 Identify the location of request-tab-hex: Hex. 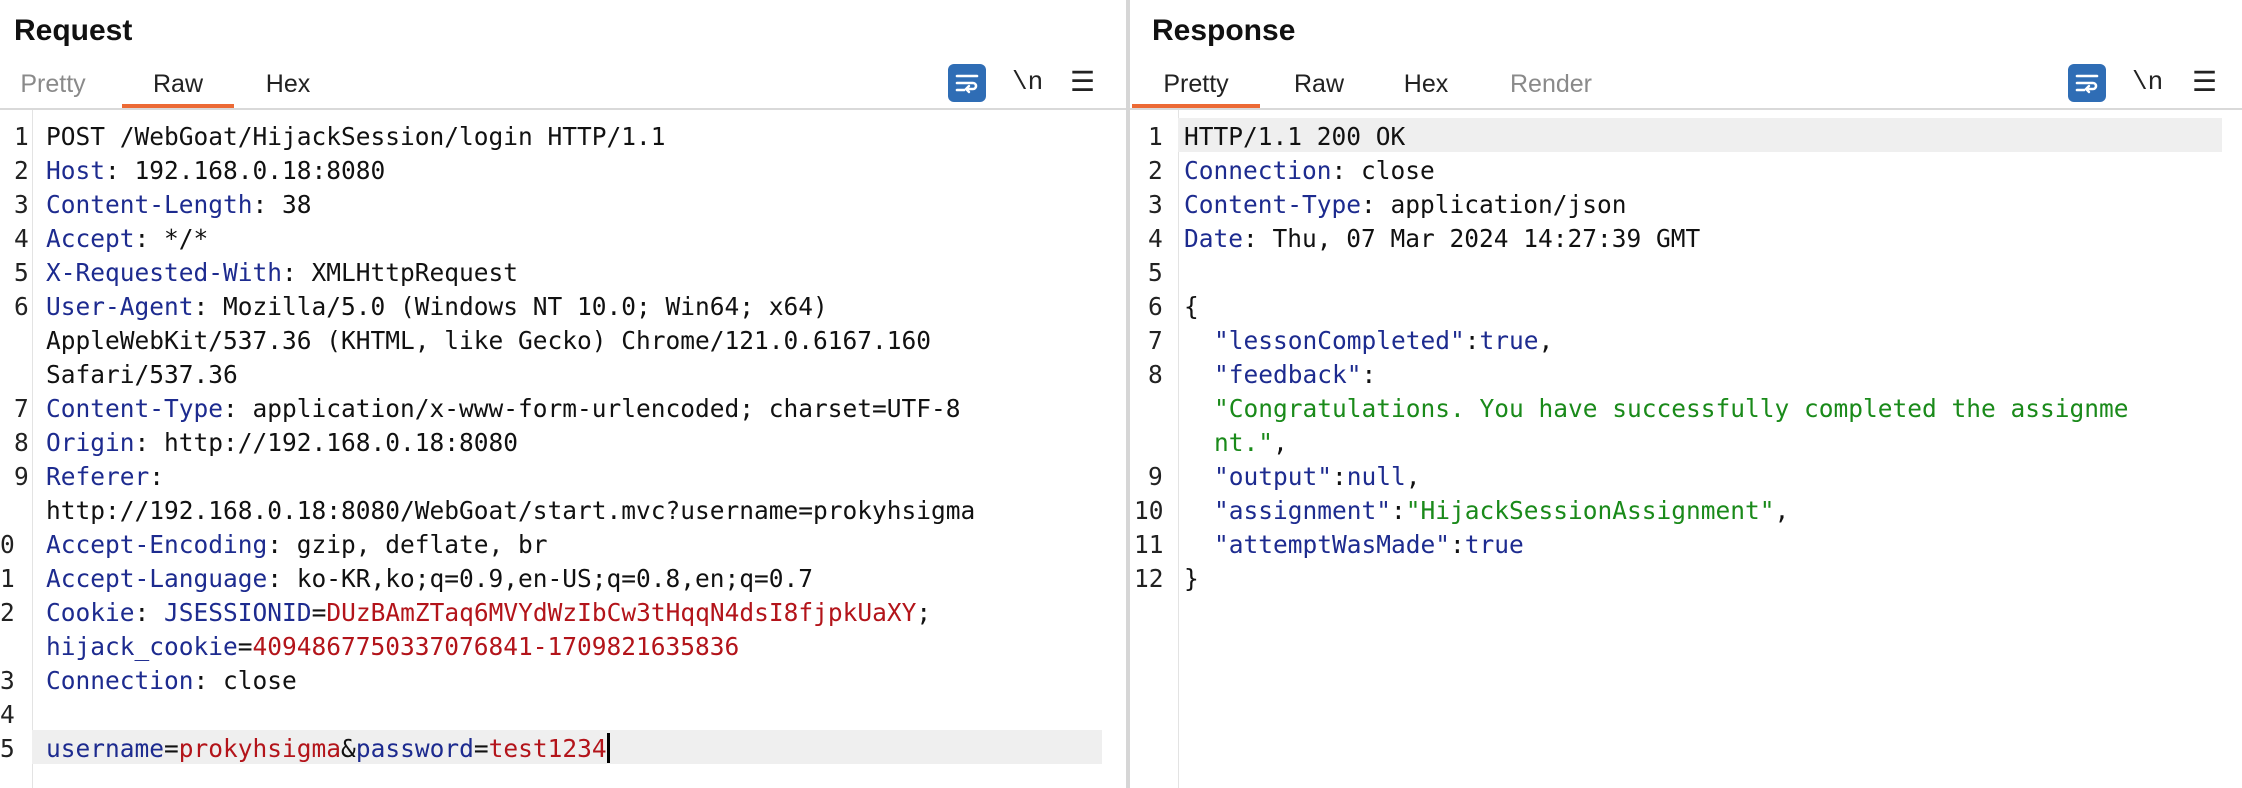
(288, 84).